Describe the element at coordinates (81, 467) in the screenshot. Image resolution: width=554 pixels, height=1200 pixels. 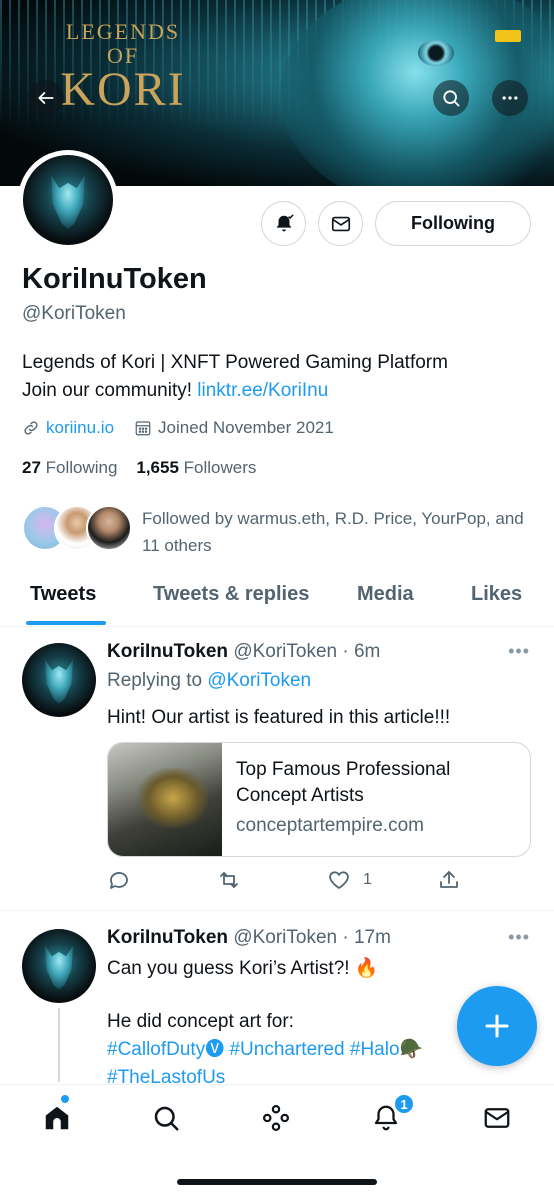
I see `following-label: Following` at that location.